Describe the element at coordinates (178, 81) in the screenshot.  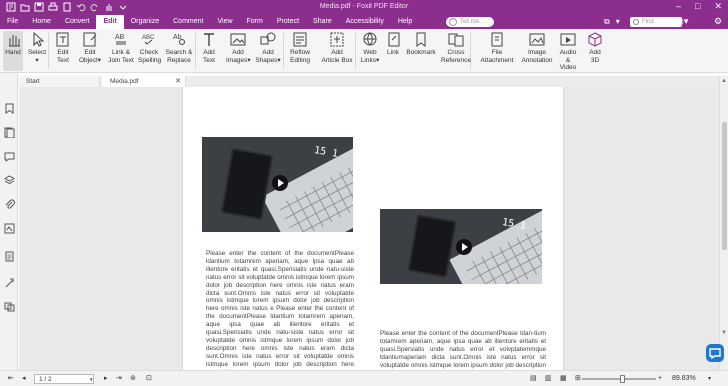
I see `close-tab-icon: ✕` at that location.